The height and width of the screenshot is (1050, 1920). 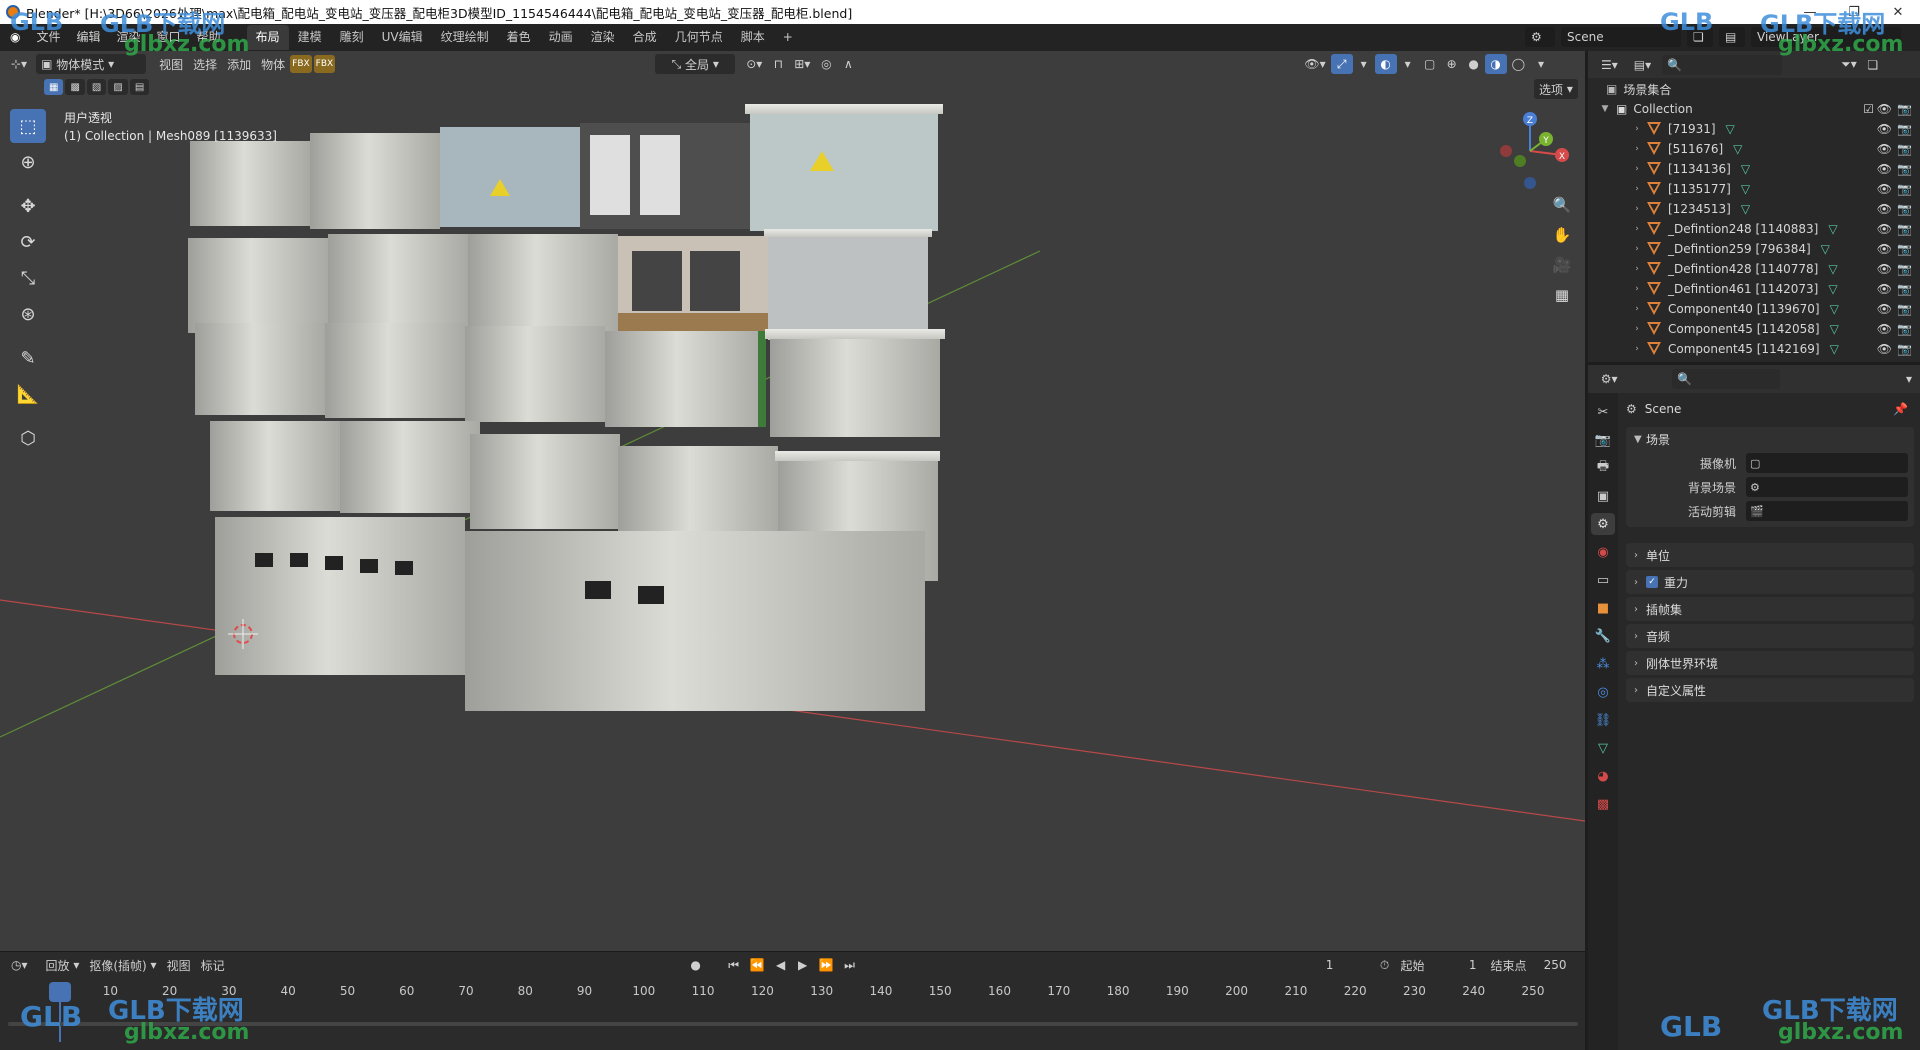 I want to click on overlay-menu-icon: ▾, so click(x=1408, y=64).